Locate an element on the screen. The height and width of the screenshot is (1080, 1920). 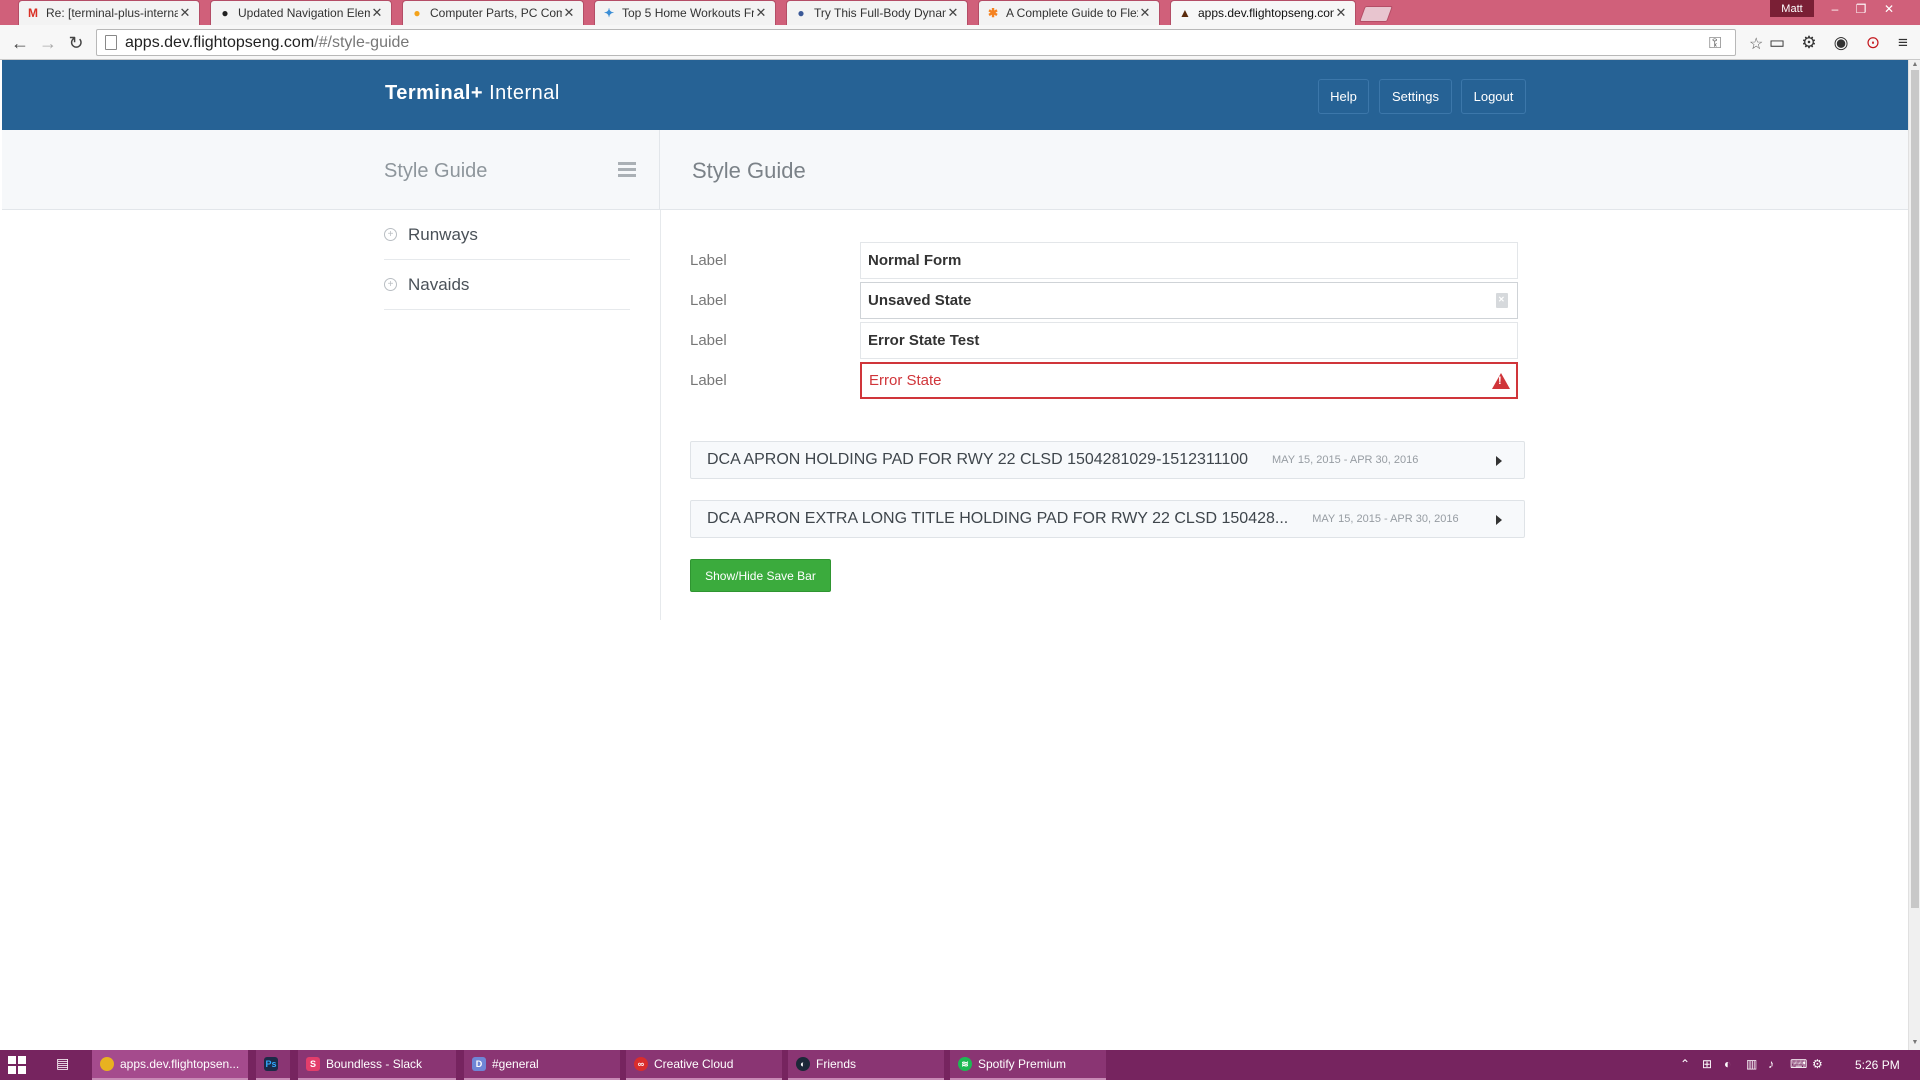
taskbar-item-discord: D #general is located at coordinates (542, 1065).